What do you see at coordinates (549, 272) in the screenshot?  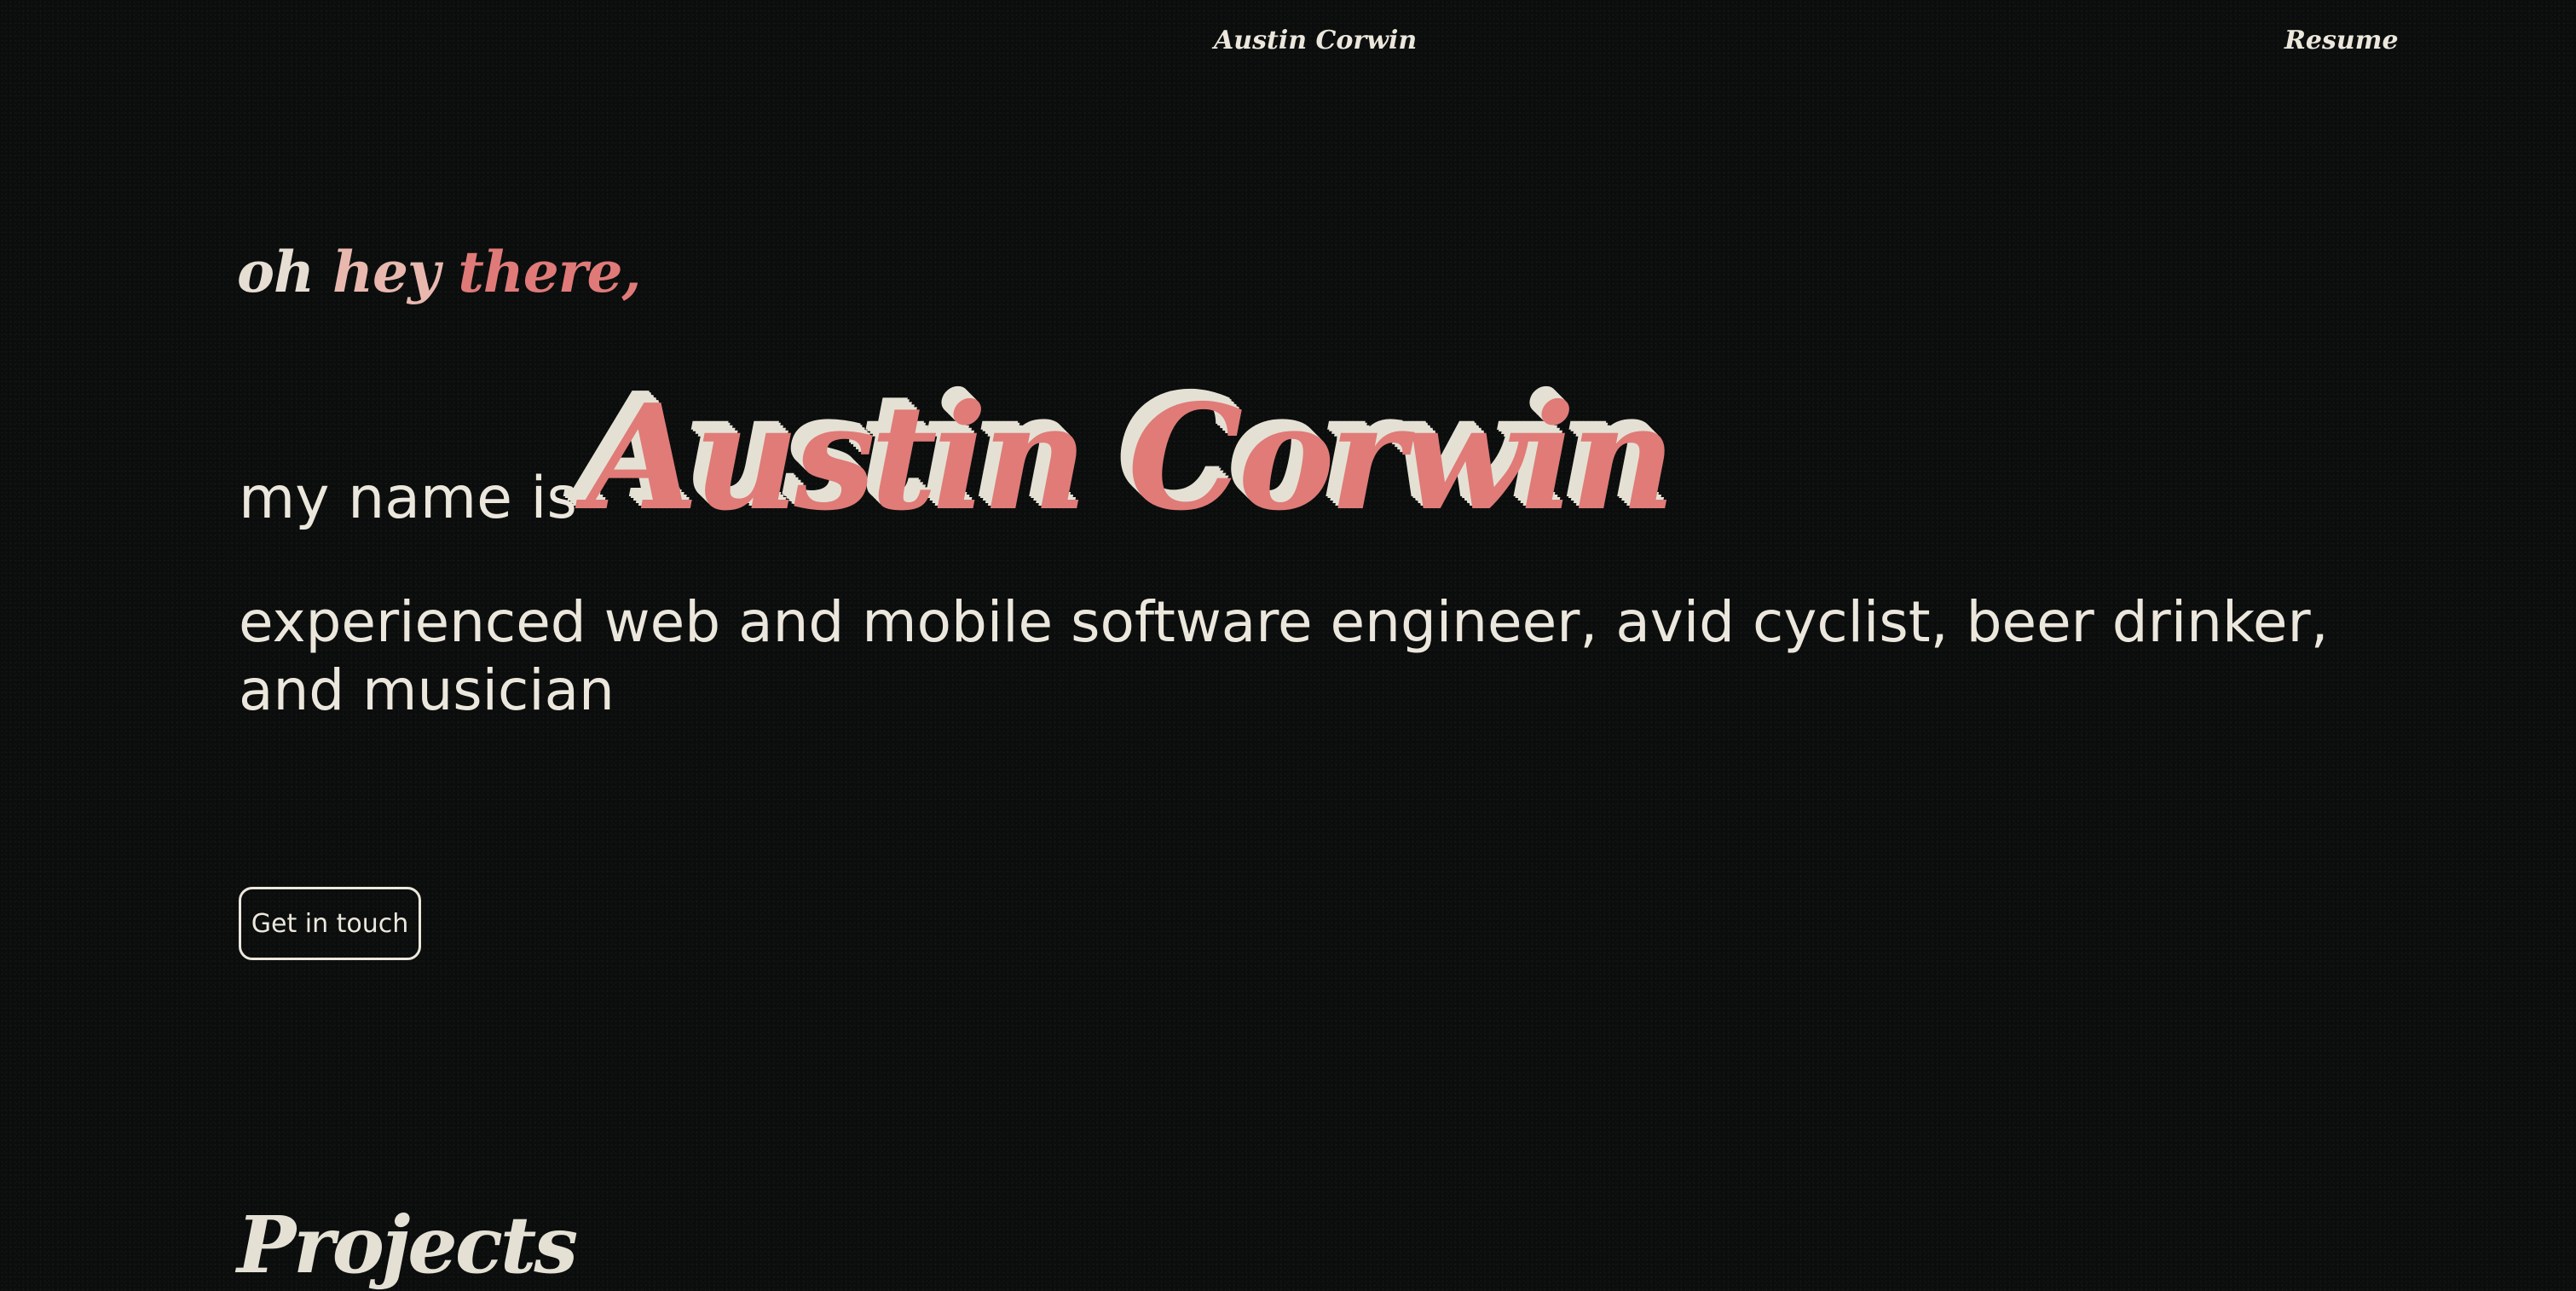 I see `greeting-word-there: there,` at bounding box center [549, 272].